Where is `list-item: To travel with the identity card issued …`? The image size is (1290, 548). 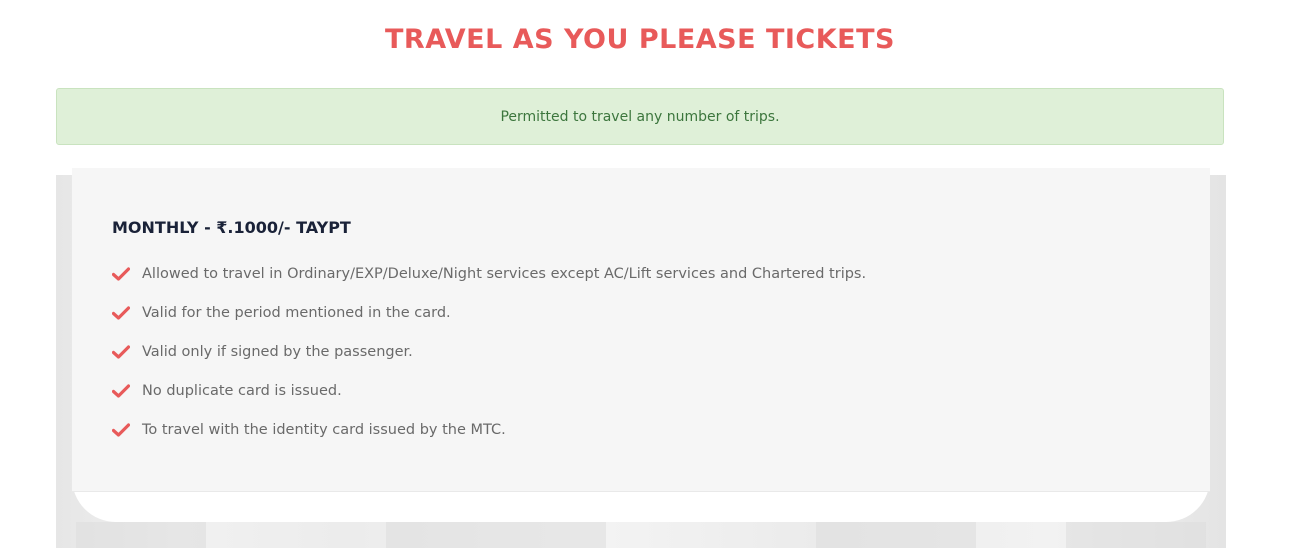 list-item: To travel with the identity card issued … is located at coordinates (489, 429).